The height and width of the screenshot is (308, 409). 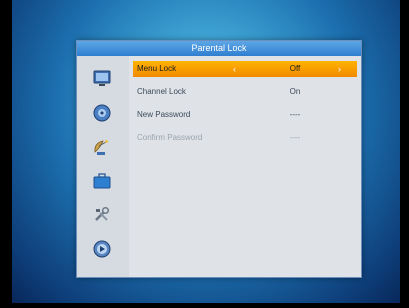 What do you see at coordinates (245, 69) in the screenshot?
I see `menu-lock-row: Menu Lock ‹ Off ›` at bounding box center [245, 69].